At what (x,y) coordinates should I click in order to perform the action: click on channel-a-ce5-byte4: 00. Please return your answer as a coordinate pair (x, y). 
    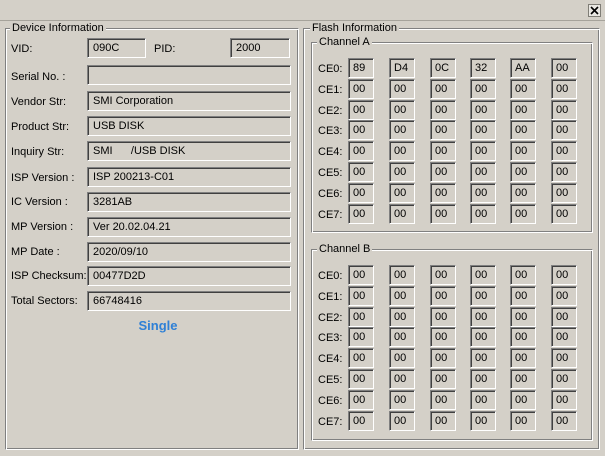
    Looking at the image, I should click on (523, 172).